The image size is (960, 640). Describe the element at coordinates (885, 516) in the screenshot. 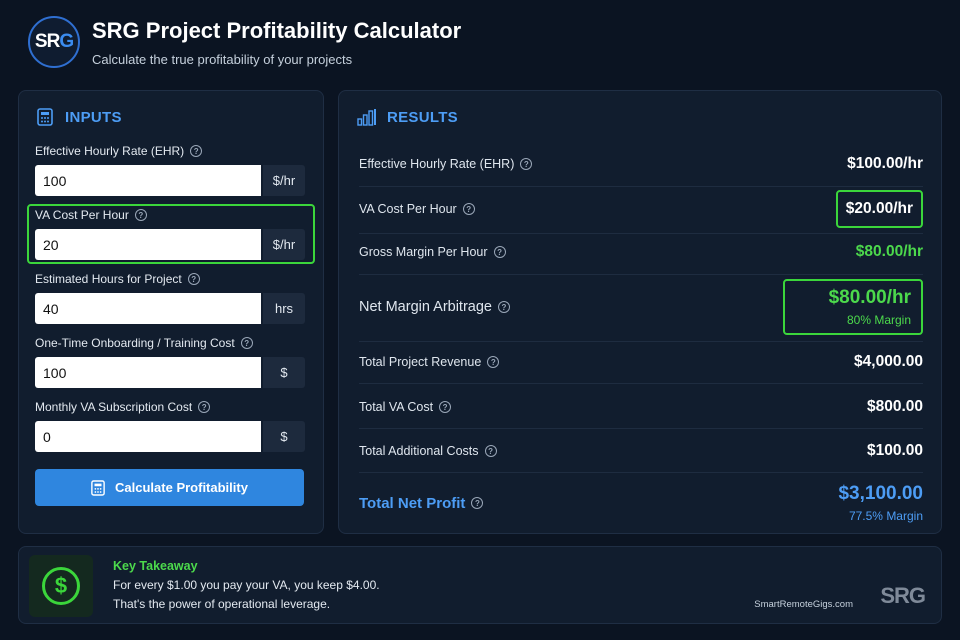

I see `result-net-profit-percent: 77.5% Margin` at that location.